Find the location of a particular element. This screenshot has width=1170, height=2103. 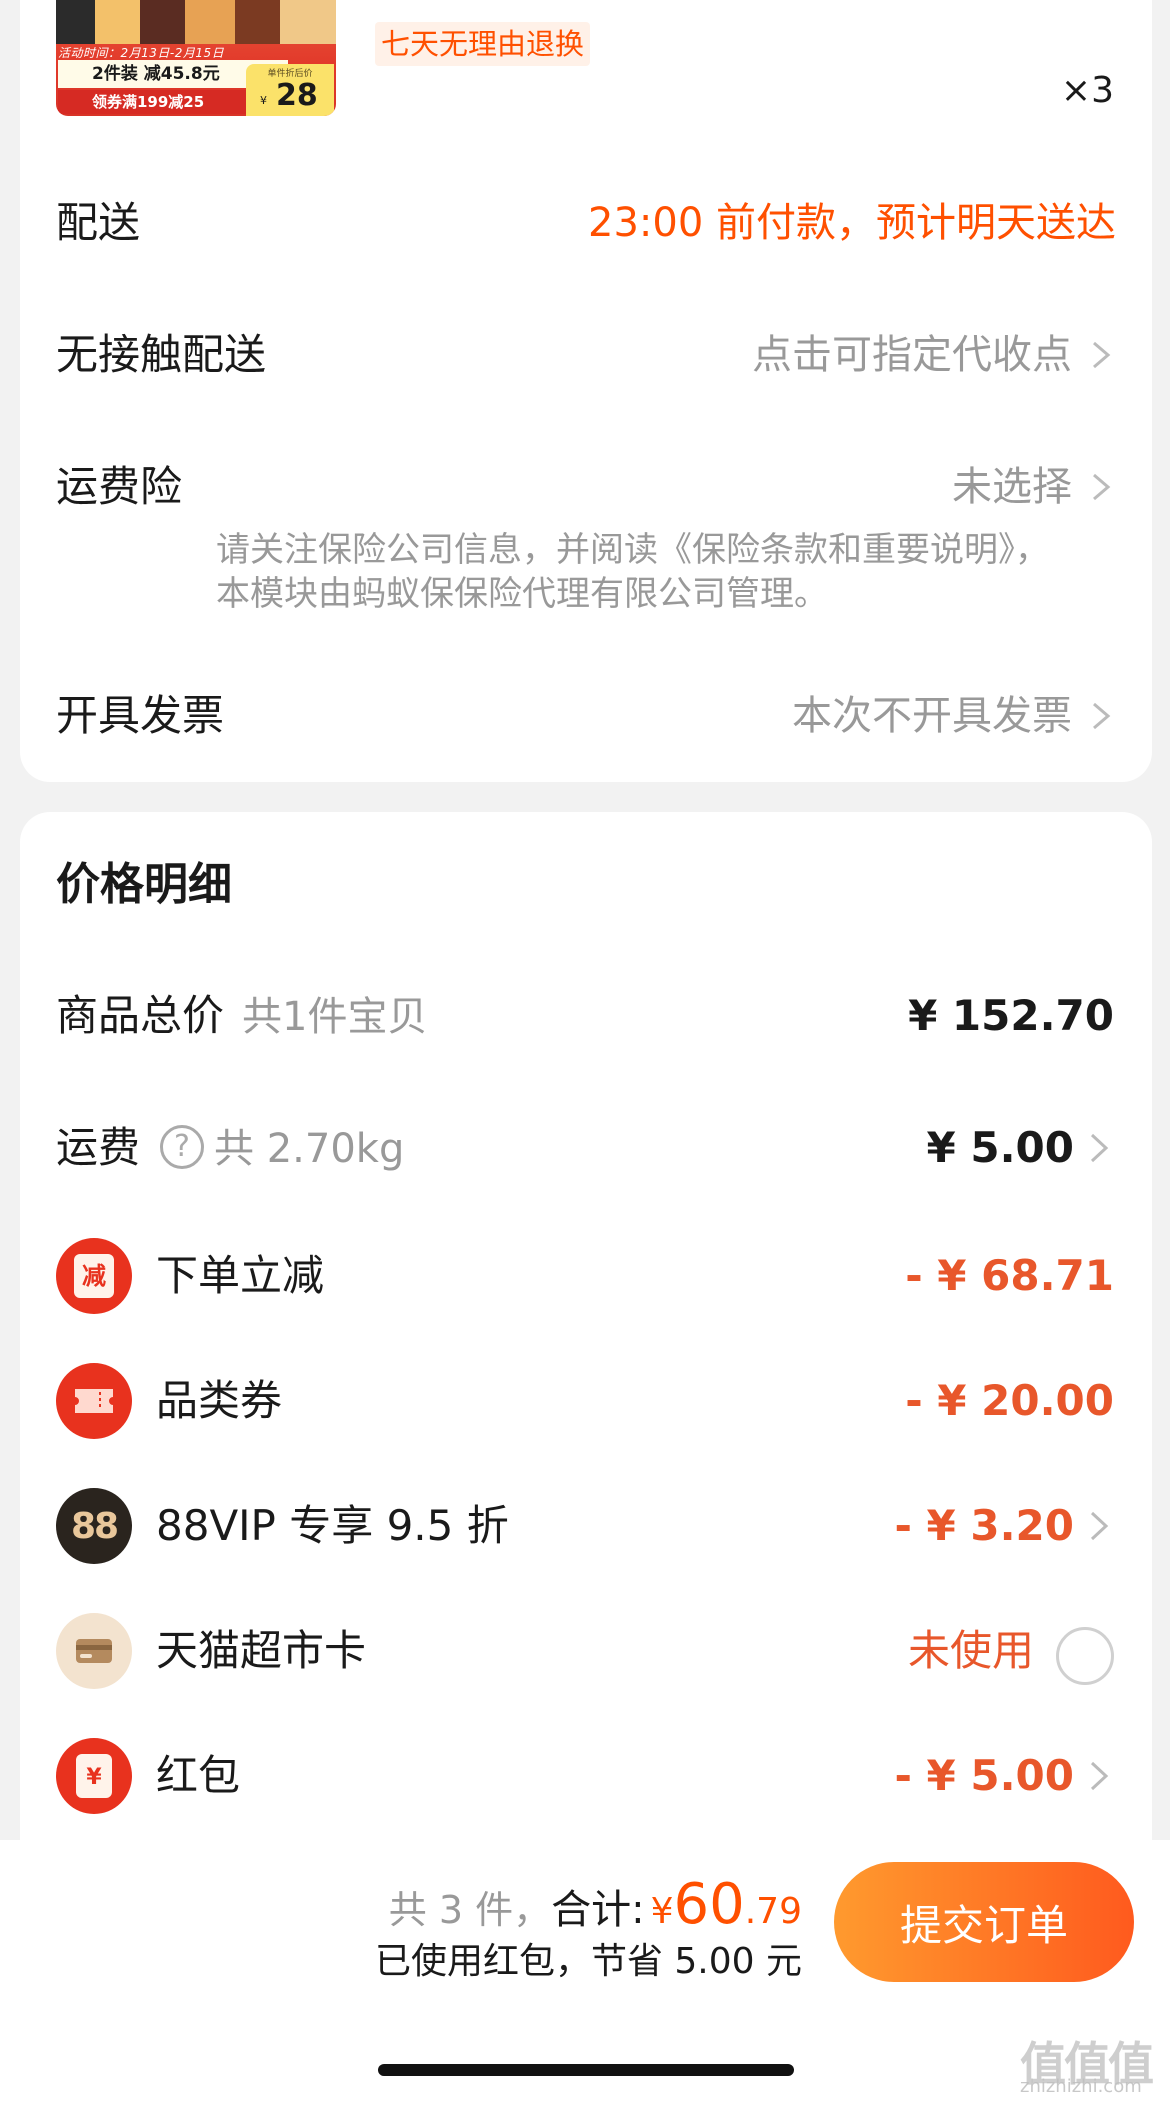

goods-total-label: 商品总价 共1件宝贝 is located at coordinates (241, 1016).